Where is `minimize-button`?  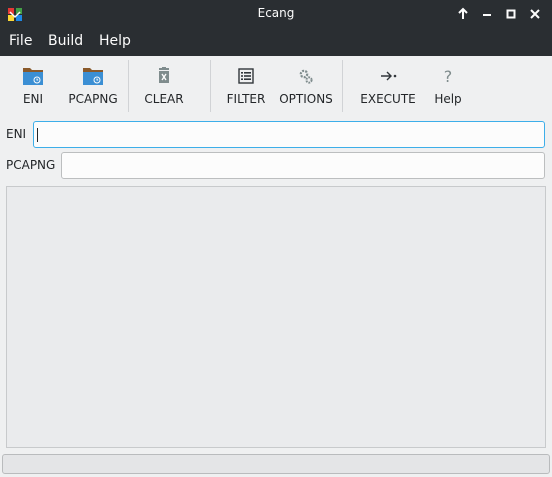 minimize-button is located at coordinates (487, 14).